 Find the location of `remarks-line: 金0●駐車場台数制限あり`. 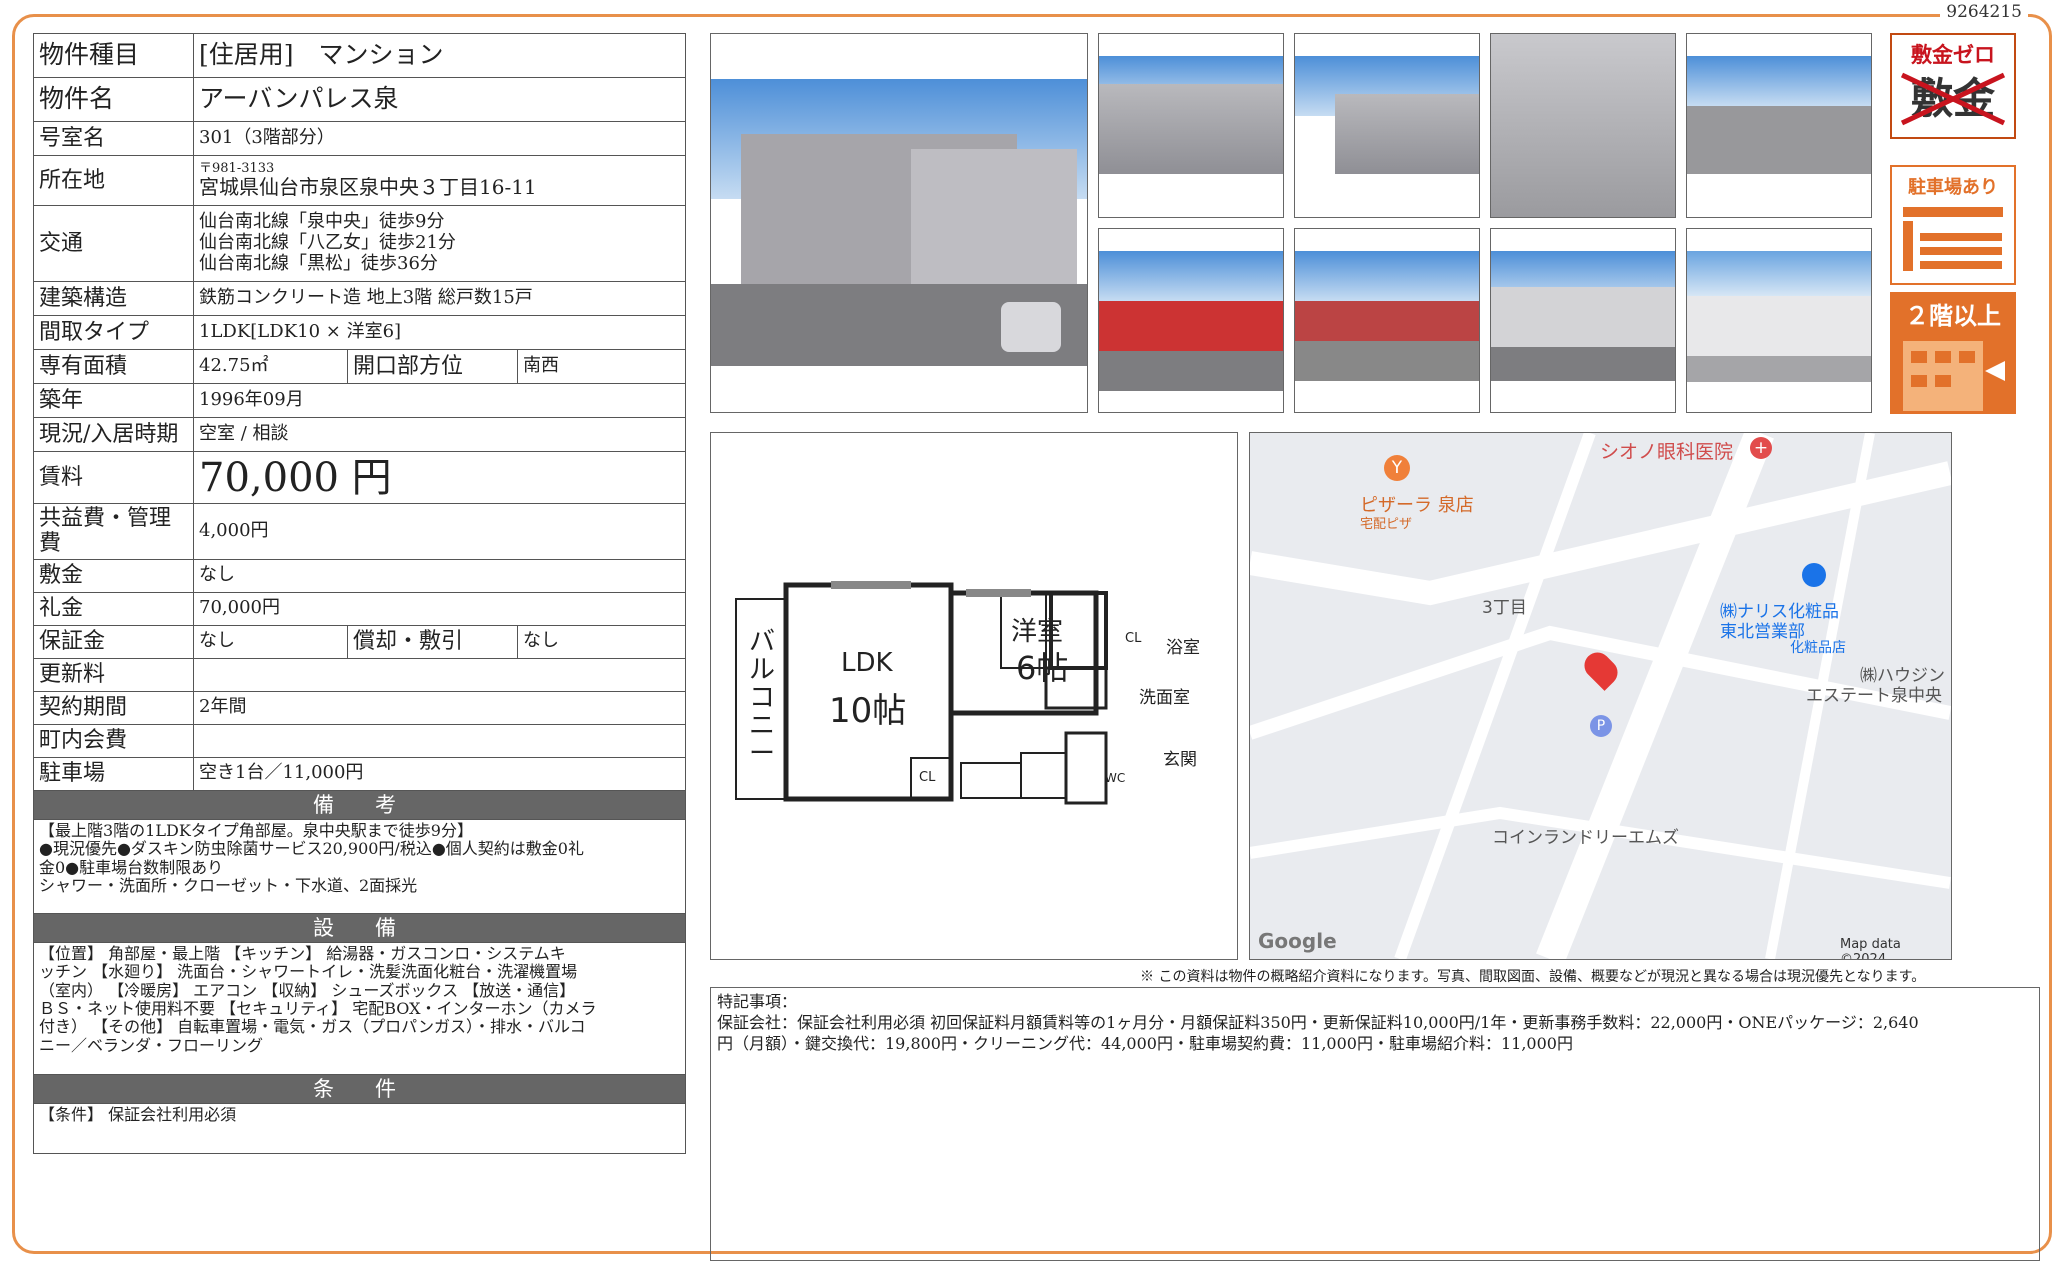

remarks-line: 金0●駐車場台数制限あり is located at coordinates (131, 867).